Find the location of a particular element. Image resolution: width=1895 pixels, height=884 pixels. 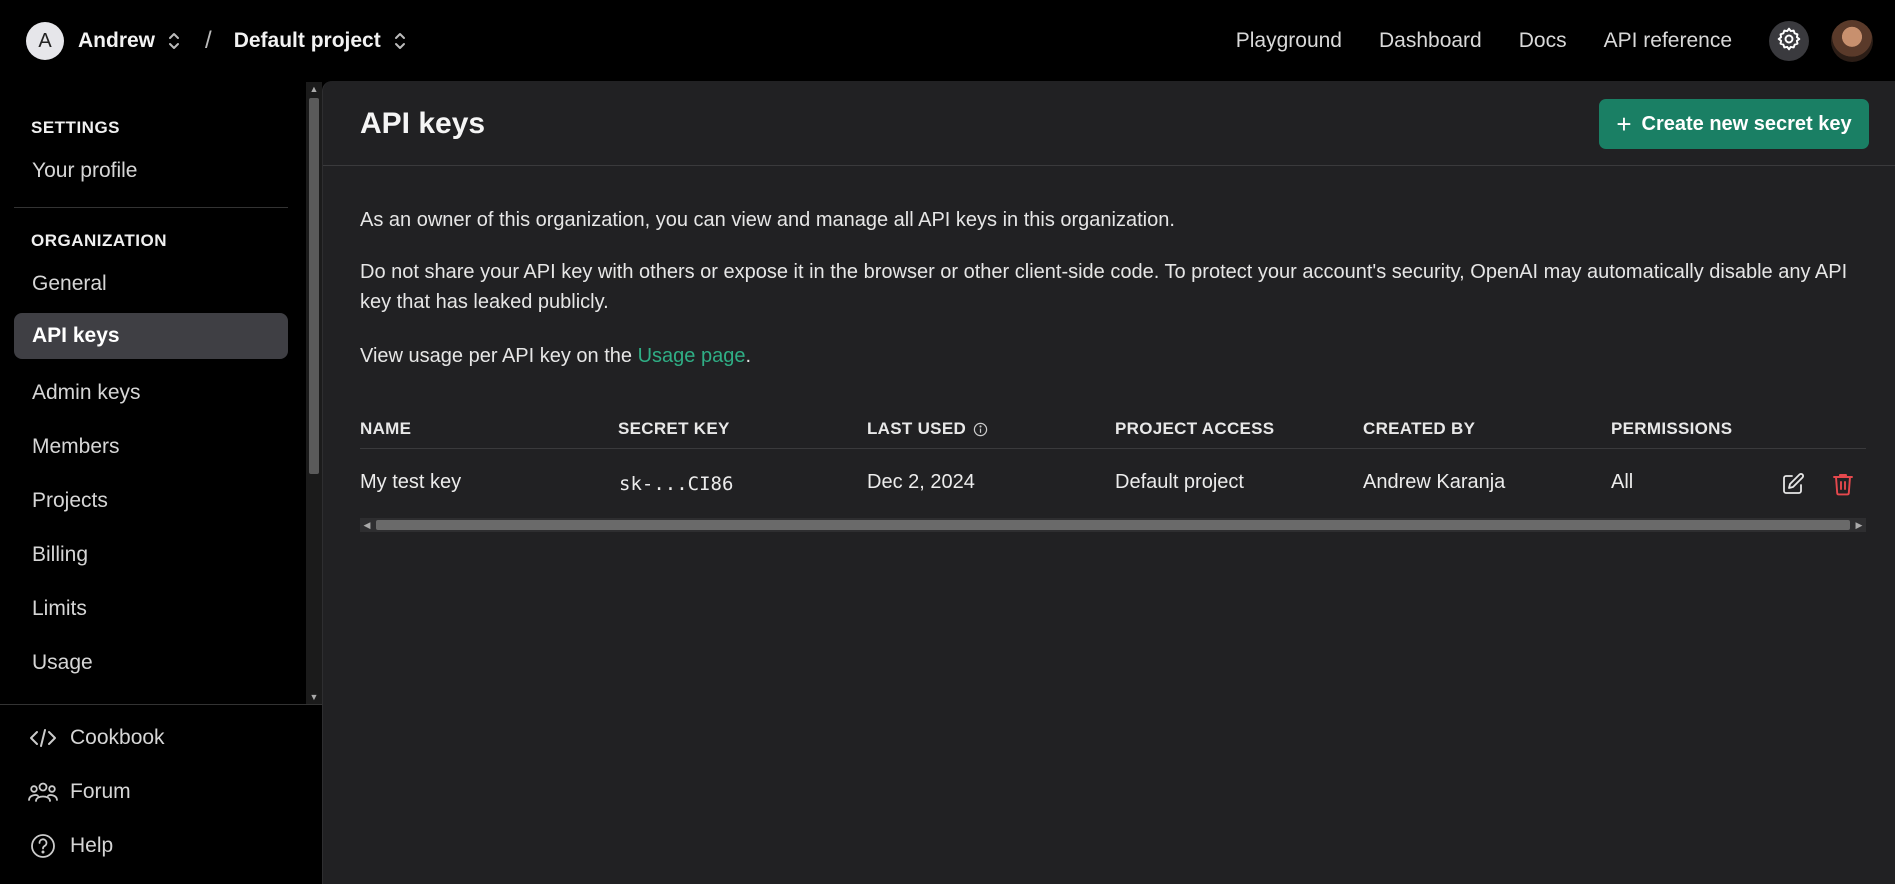

sidebar-item-help: Help is located at coordinates (70, 846).